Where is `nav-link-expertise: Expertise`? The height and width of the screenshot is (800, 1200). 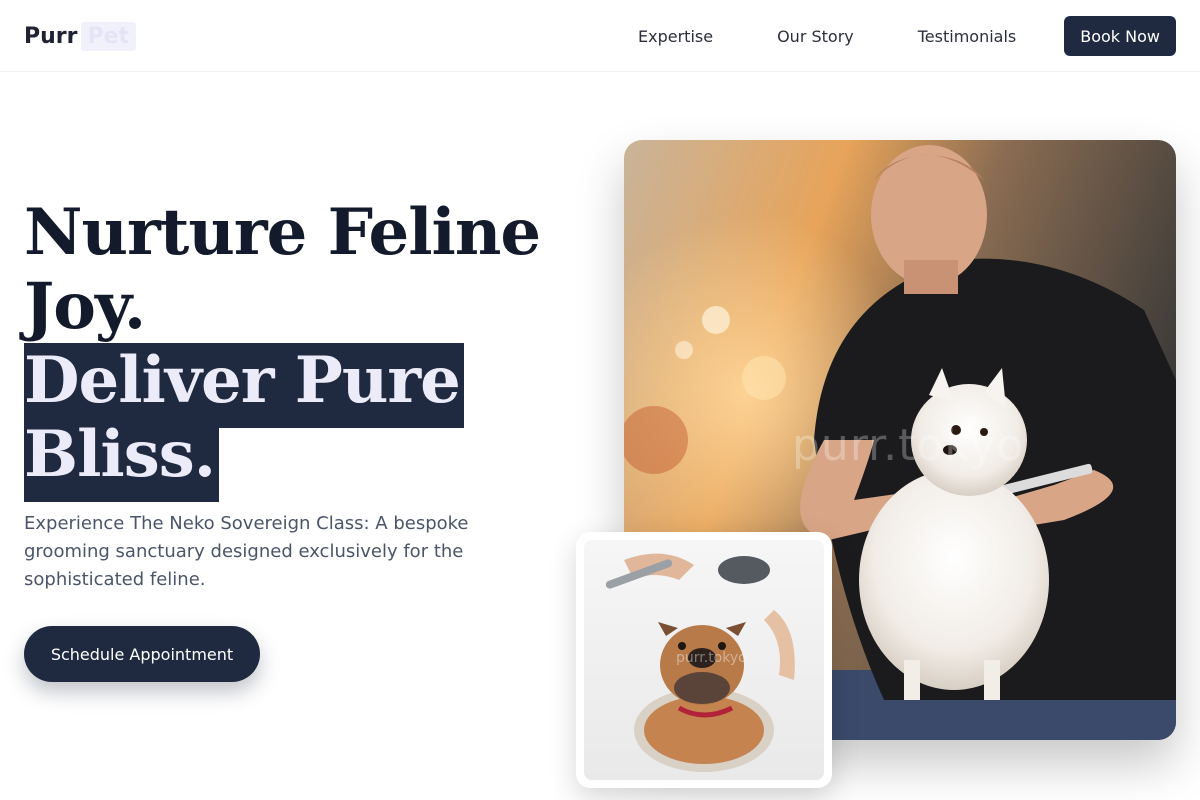 nav-link-expertise: Expertise is located at coordinates (675, 36).